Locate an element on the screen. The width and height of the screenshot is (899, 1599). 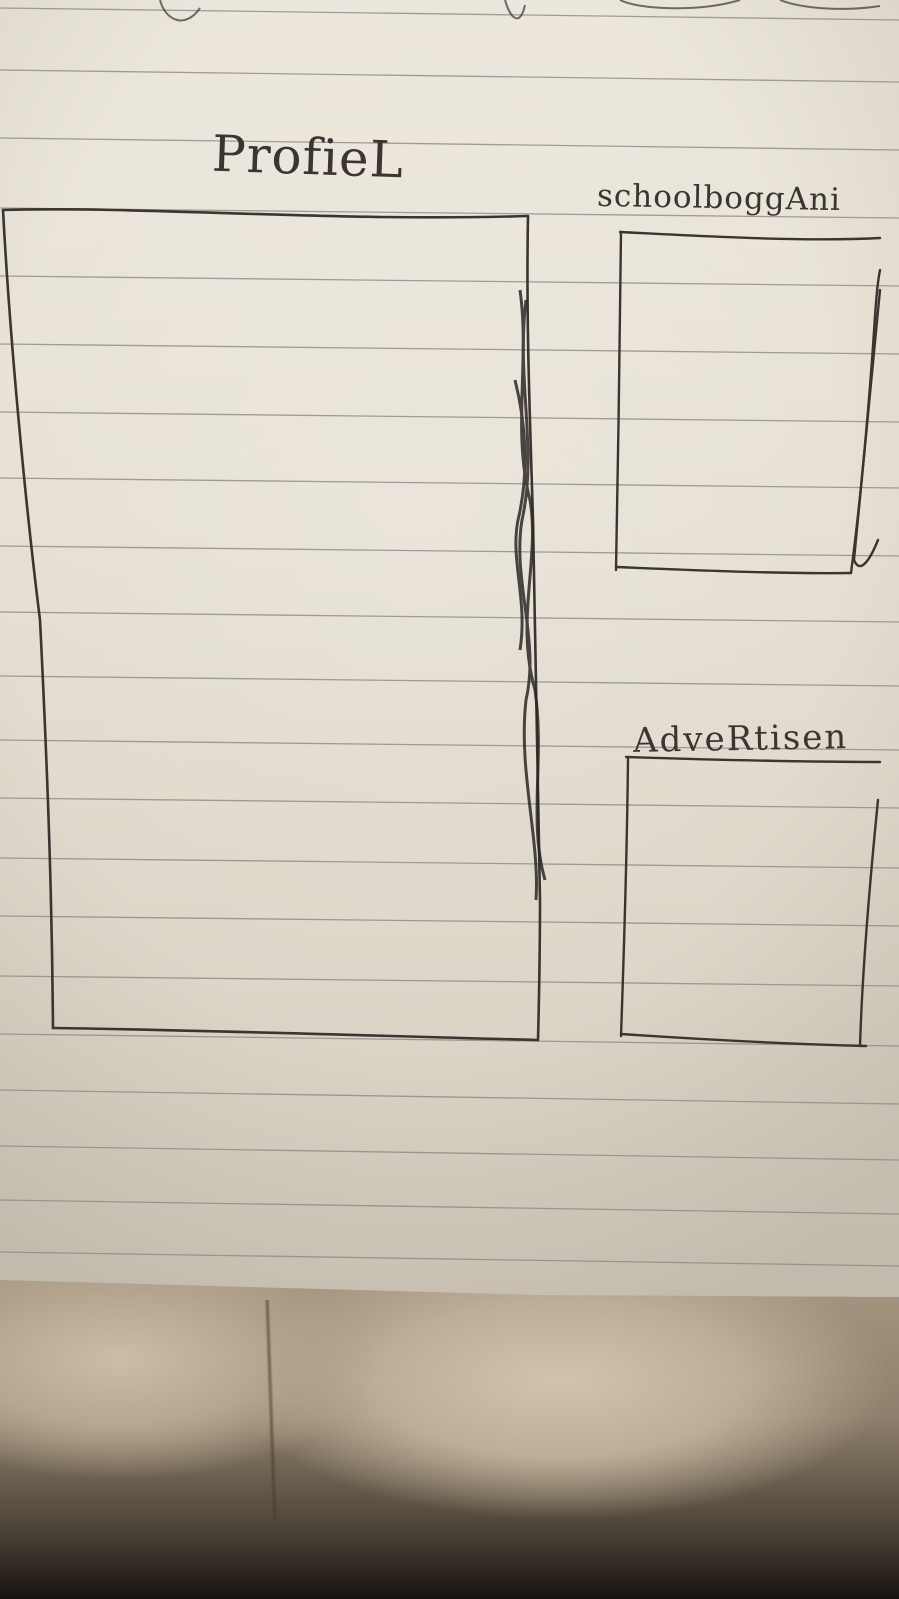
profile-label: ProfieL is located at coordinates (308, 157).